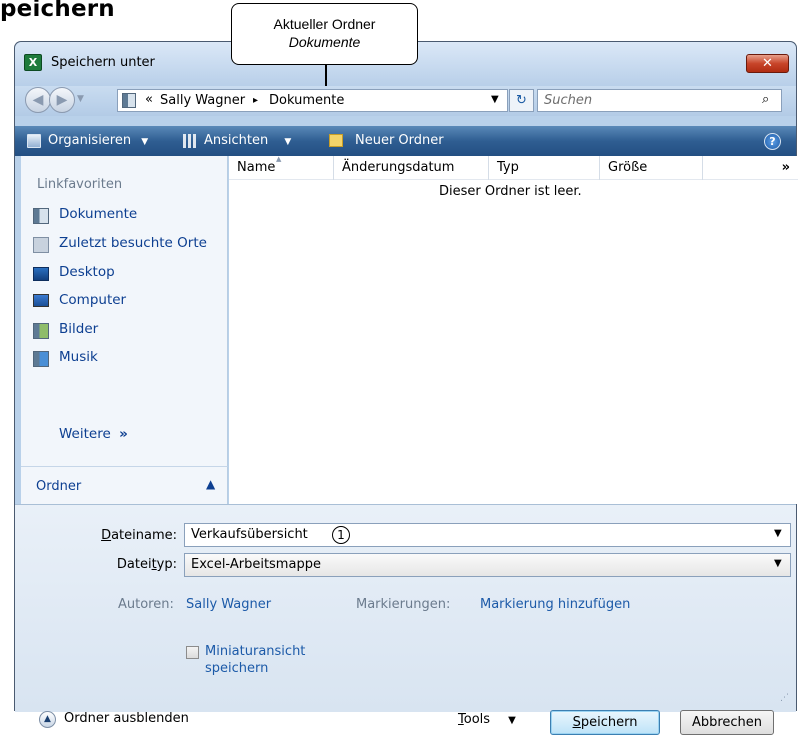 The width and height of the screenshot is (800, 735). I want to click on tools-dropdown-icon: ▼, so click(512, 720).